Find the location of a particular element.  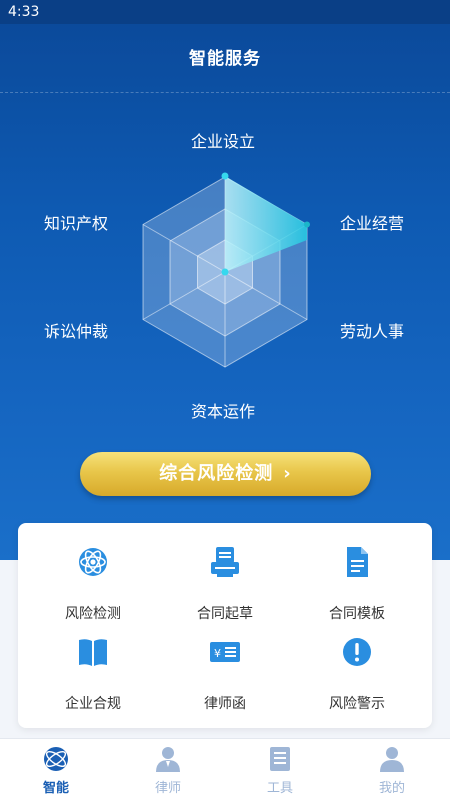

alert-icon is located at coordinates (357, 652).